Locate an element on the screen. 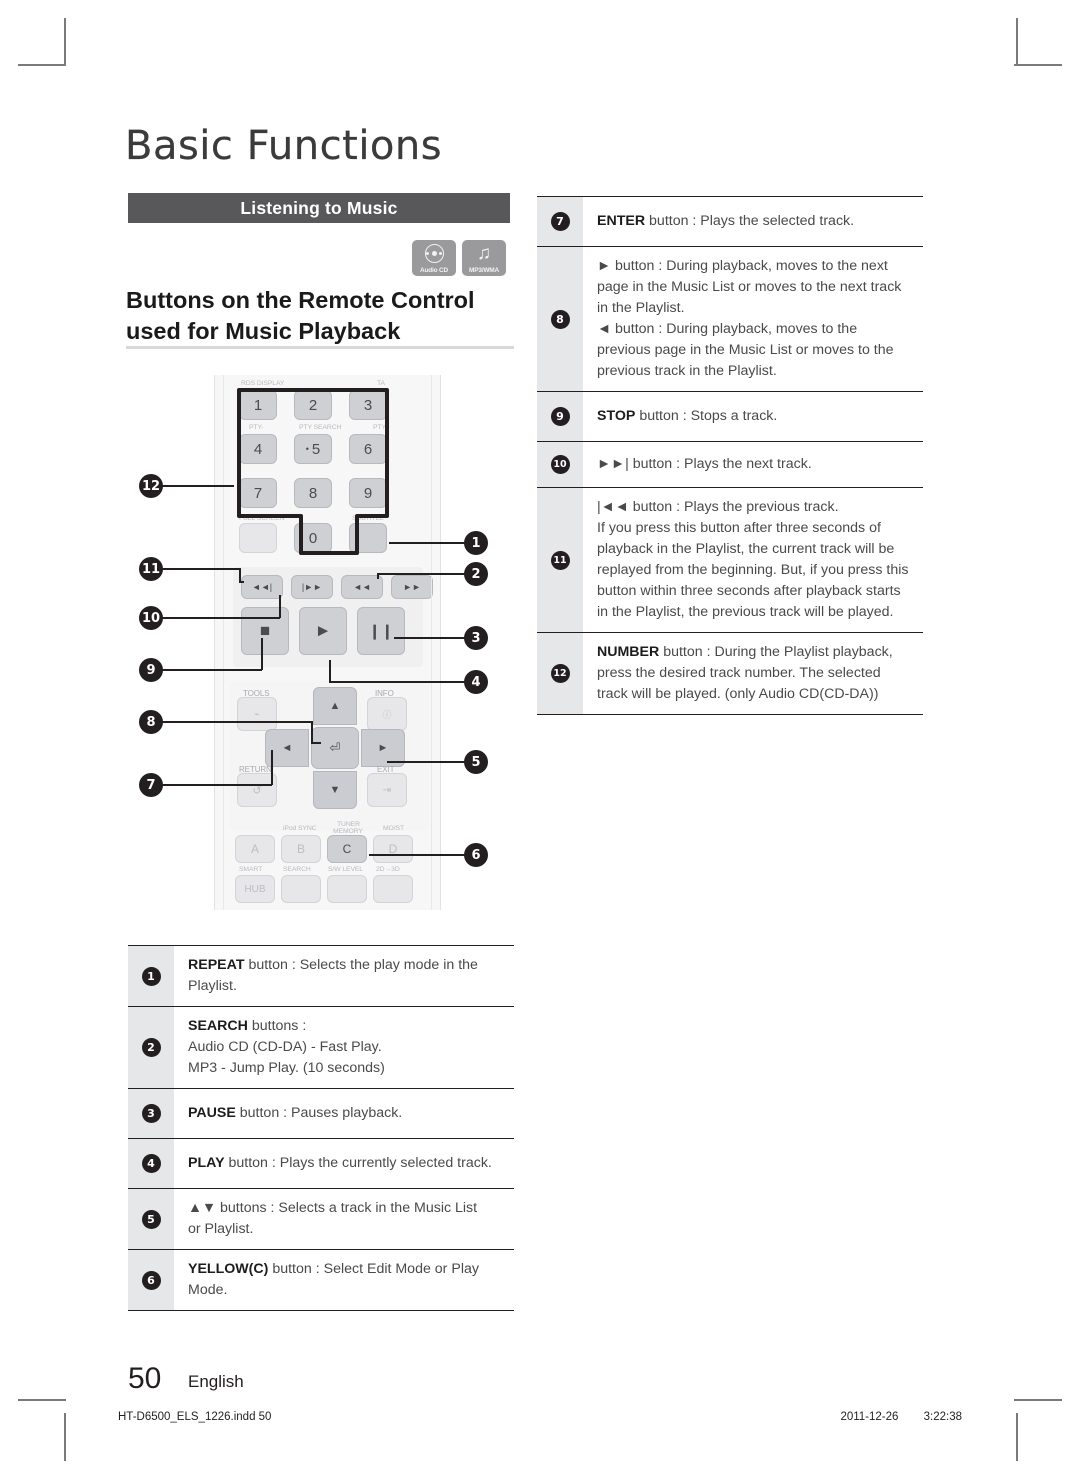  badge-mp3-wma-label: MP3/WMA is located at coordinates (483, 270).